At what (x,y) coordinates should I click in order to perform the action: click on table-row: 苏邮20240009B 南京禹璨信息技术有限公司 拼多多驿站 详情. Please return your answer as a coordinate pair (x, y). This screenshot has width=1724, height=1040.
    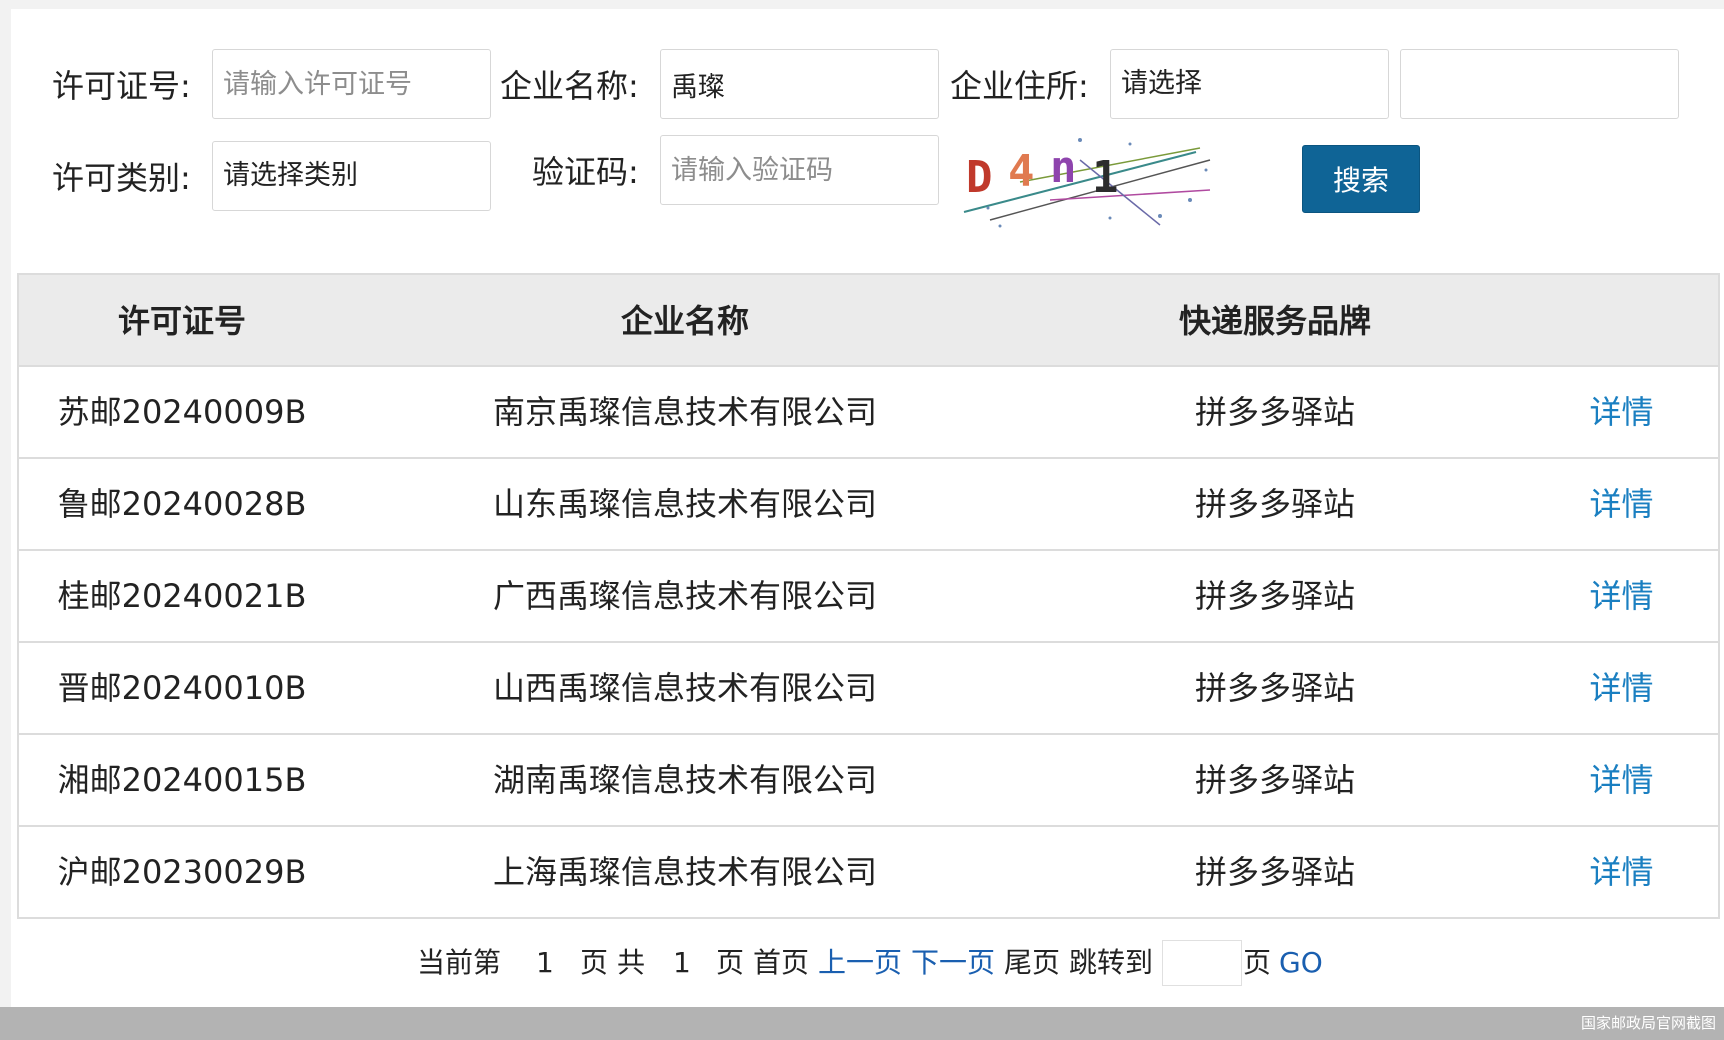
    Looking at the image, I should click on (868, 413).